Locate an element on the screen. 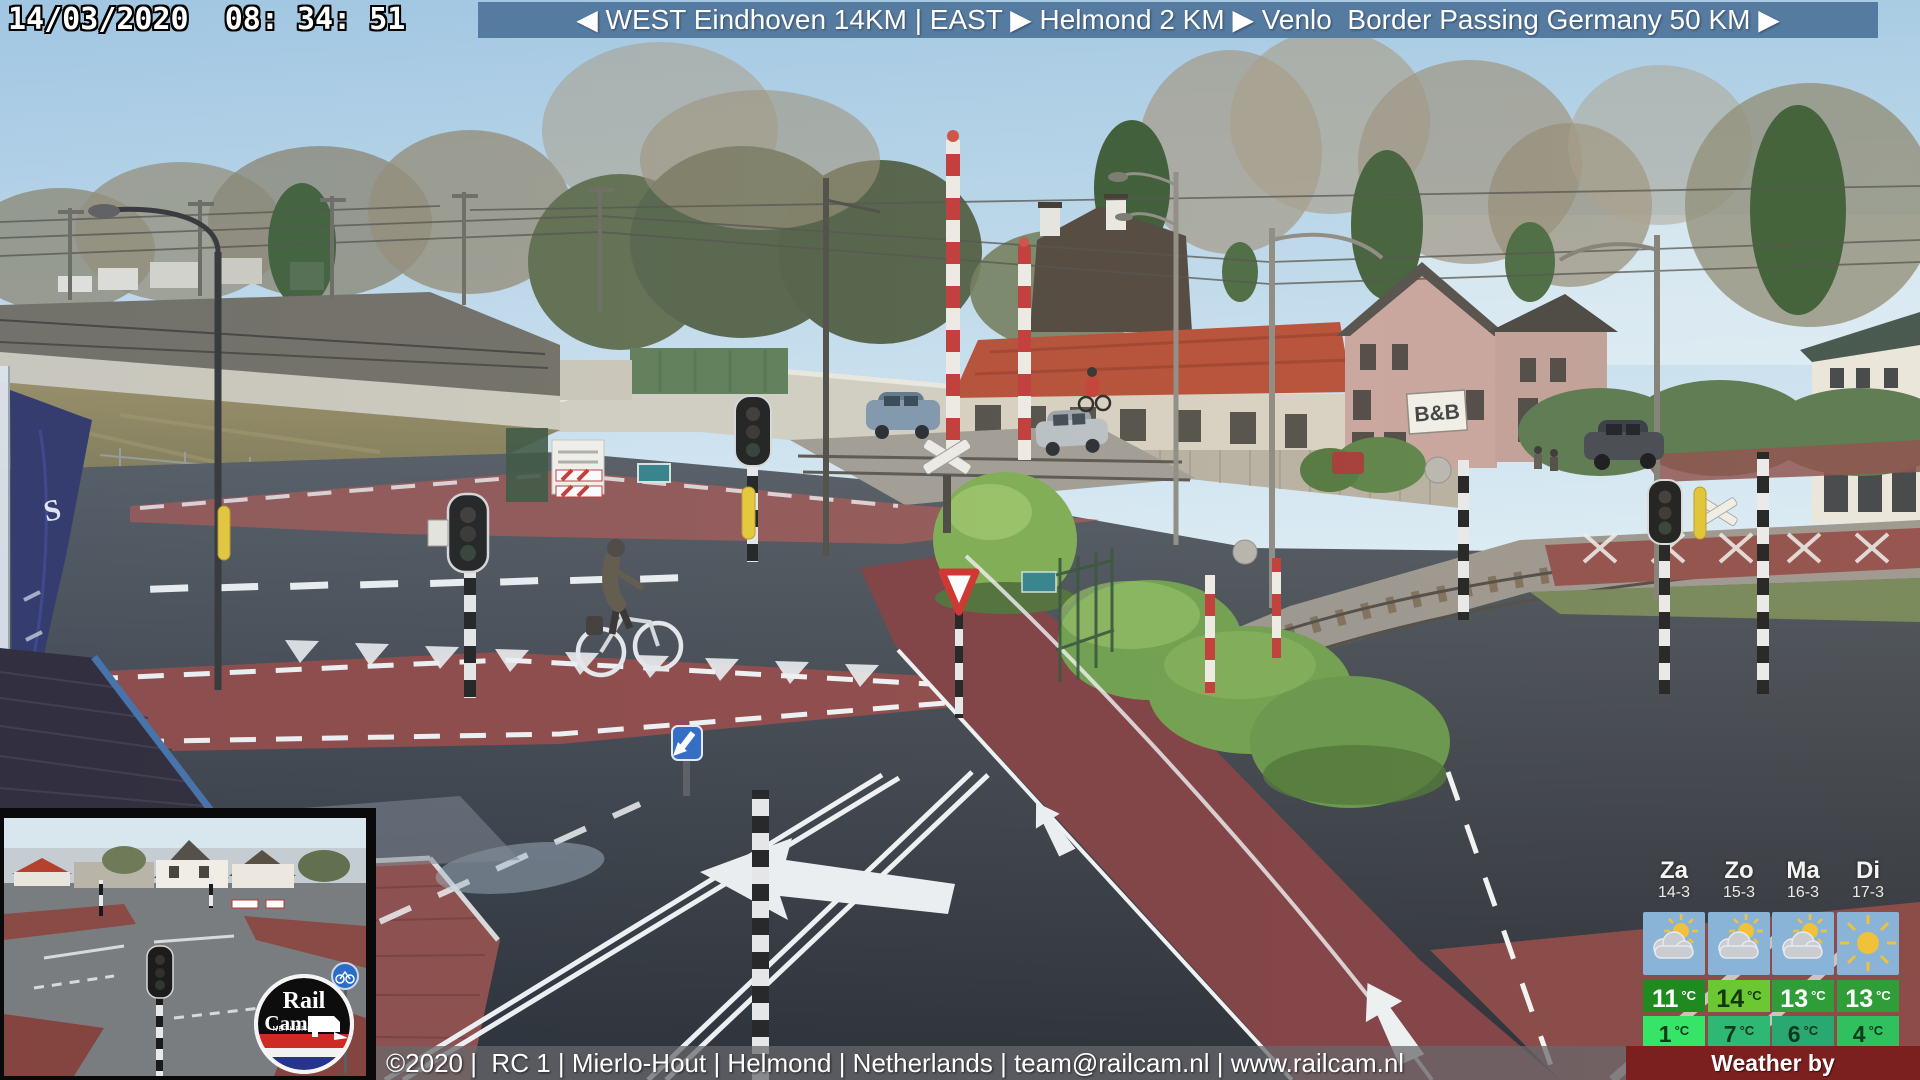 This screenshot has width=1920, height=1080. sunny-icon is located at coordinates (1868, 943).